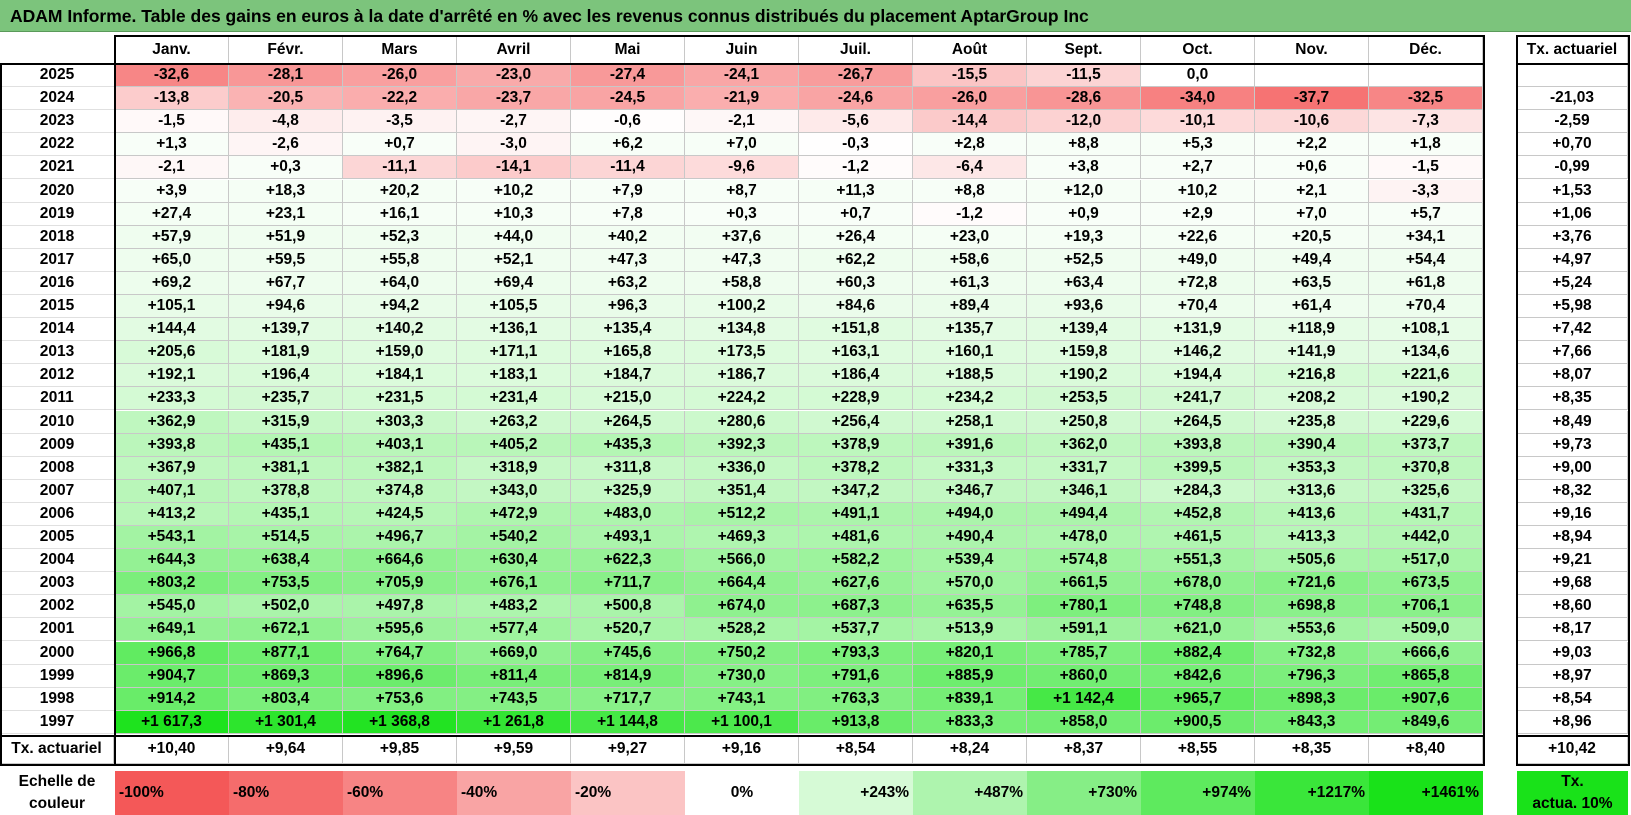  What do you see at coordinates (1084, 307) in the screenshot?
I see `data-cell: +93,6` at bounding box center [1084, 307].